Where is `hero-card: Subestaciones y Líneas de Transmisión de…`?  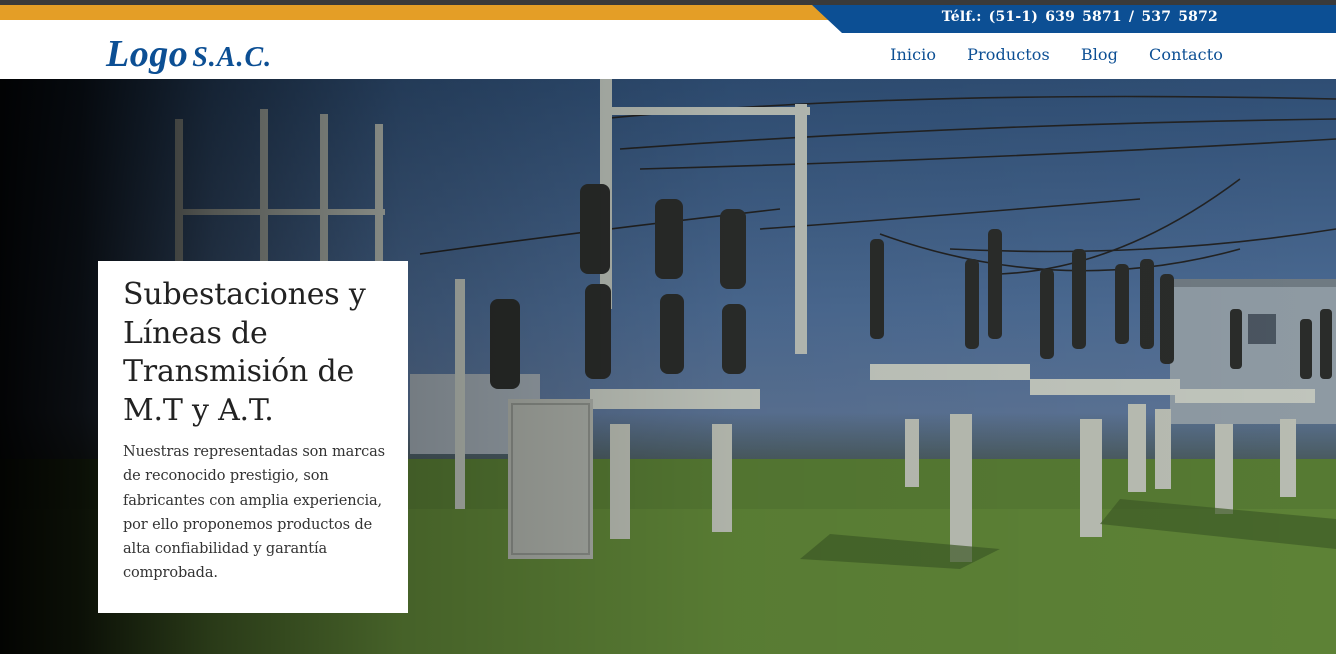
hero-card: Subestaciones y Líneas de Transmisión de… is located at coordinates (253, 437).